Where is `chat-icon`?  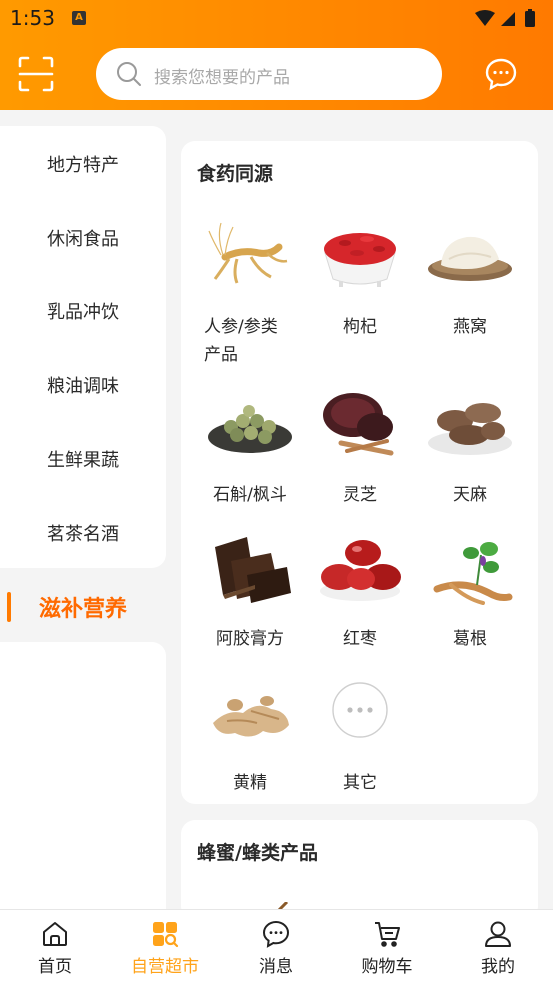
chat-icon is located at coordinates (501, 74).